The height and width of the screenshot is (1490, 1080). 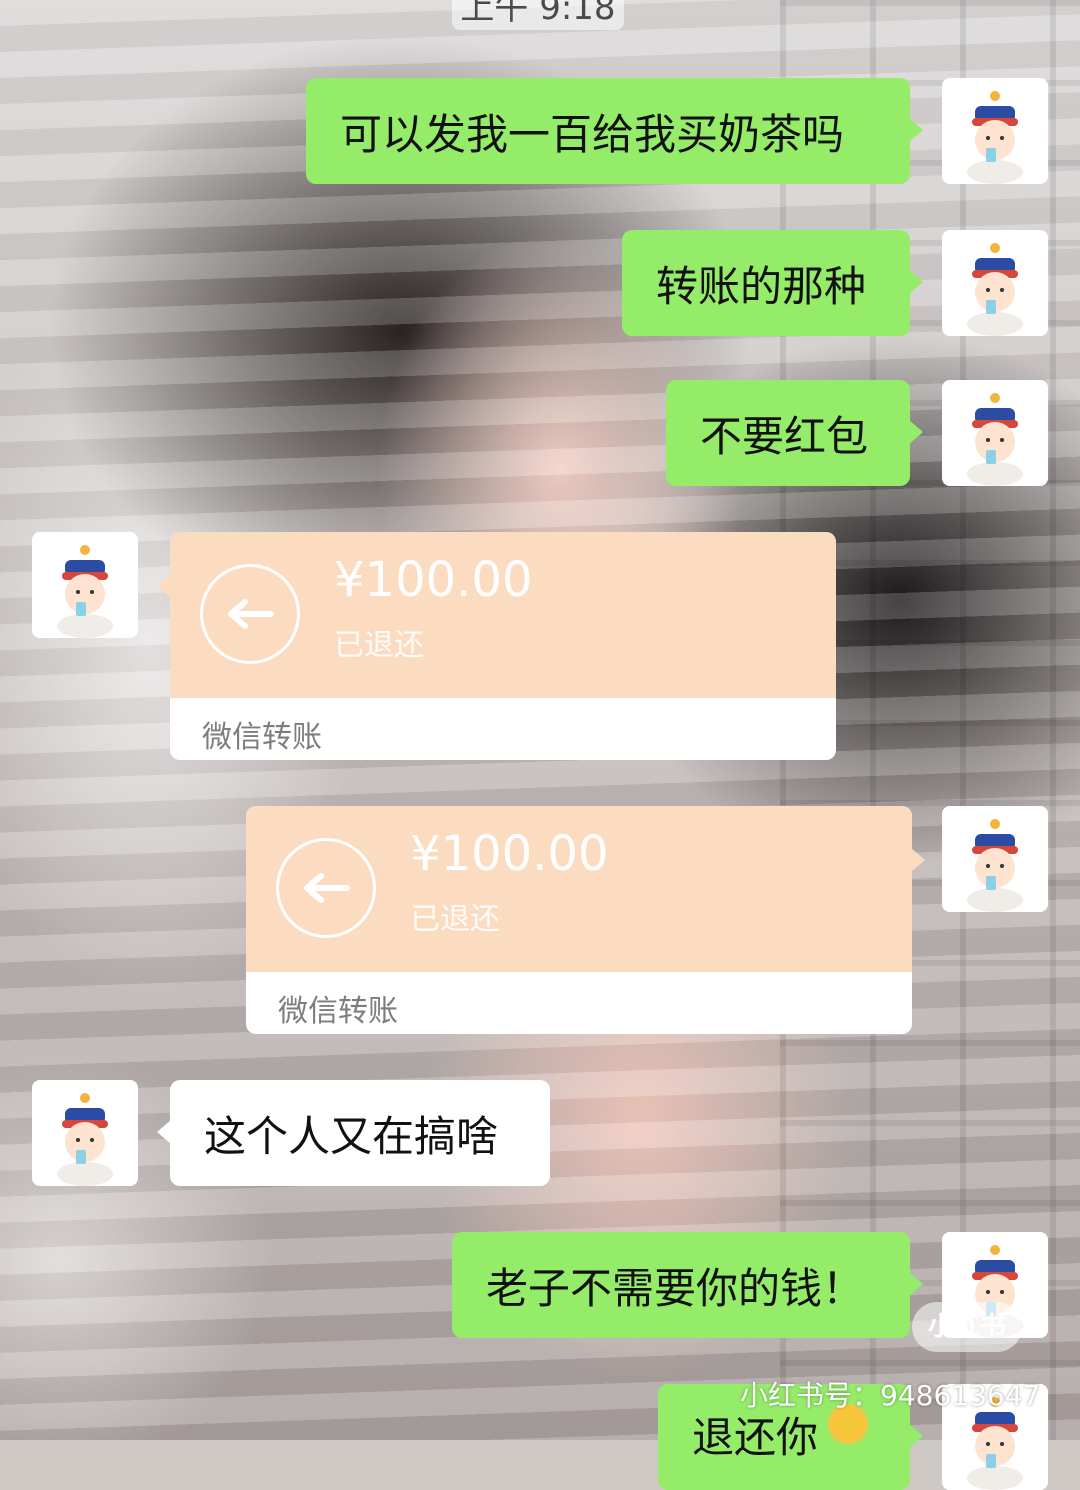 I want to click on timestamp: 上午 9:18, so click(x=538, y=15).